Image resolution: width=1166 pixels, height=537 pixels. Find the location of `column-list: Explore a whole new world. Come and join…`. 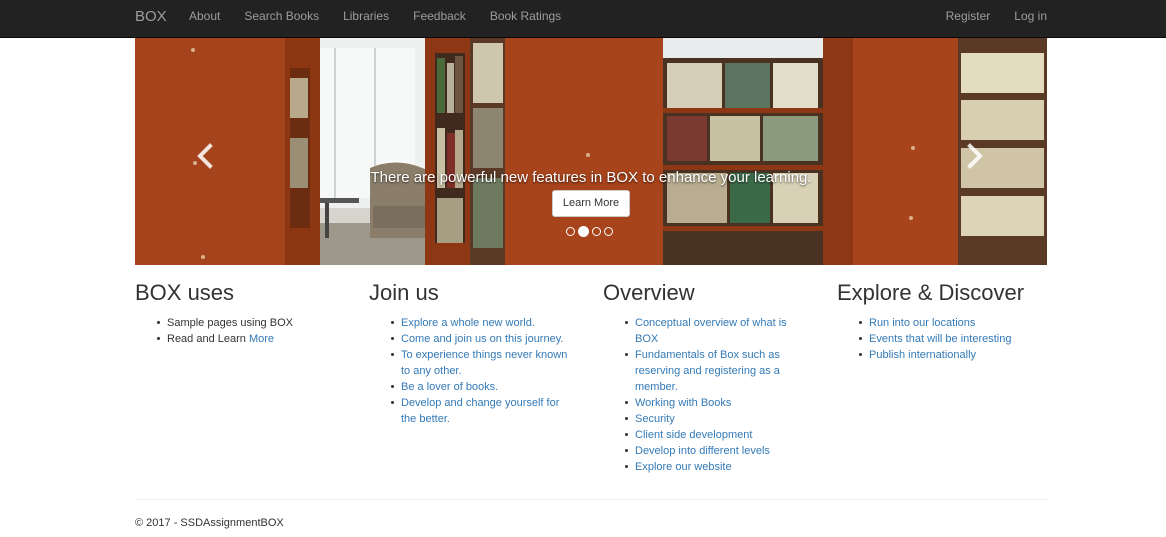

column-list: Explore a whole new world. Come and join… is located at coordinates (480, 371).